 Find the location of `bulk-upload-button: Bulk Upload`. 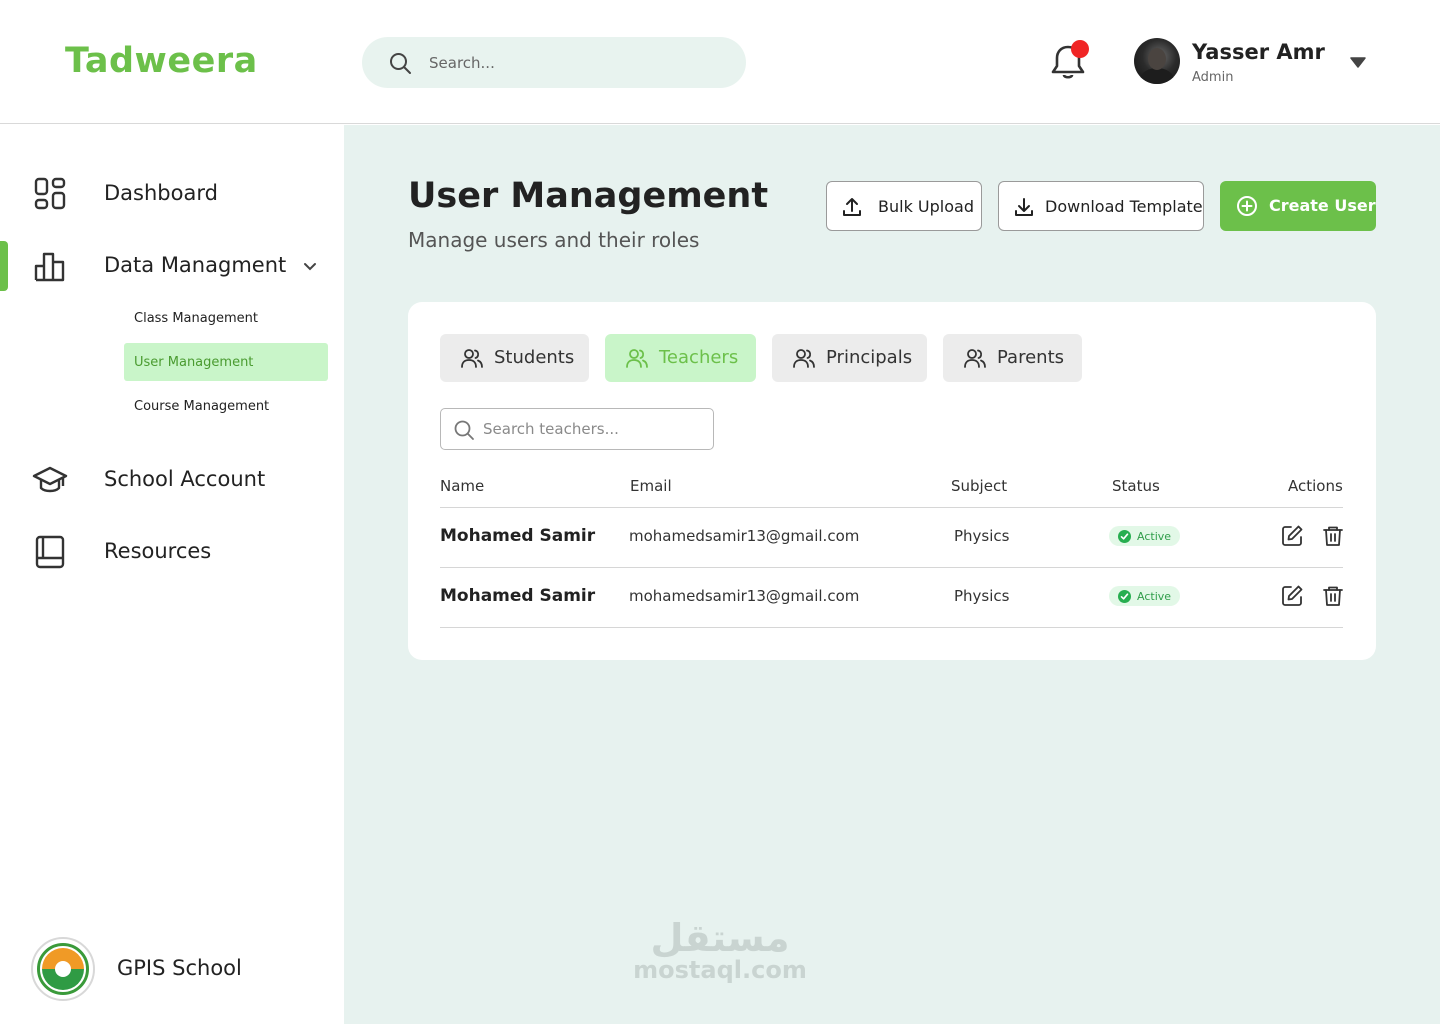

bulk-upload-button: Bulk Upload is located at coordinates (904, 206).